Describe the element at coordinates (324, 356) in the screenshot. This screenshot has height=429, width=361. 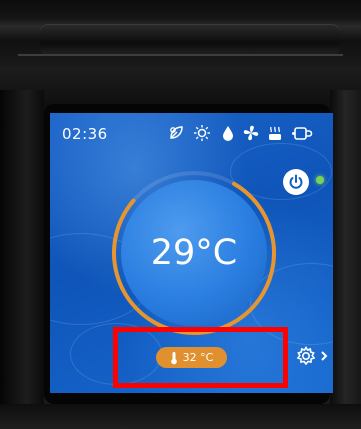
I see `chevron-right-icon` at that location.